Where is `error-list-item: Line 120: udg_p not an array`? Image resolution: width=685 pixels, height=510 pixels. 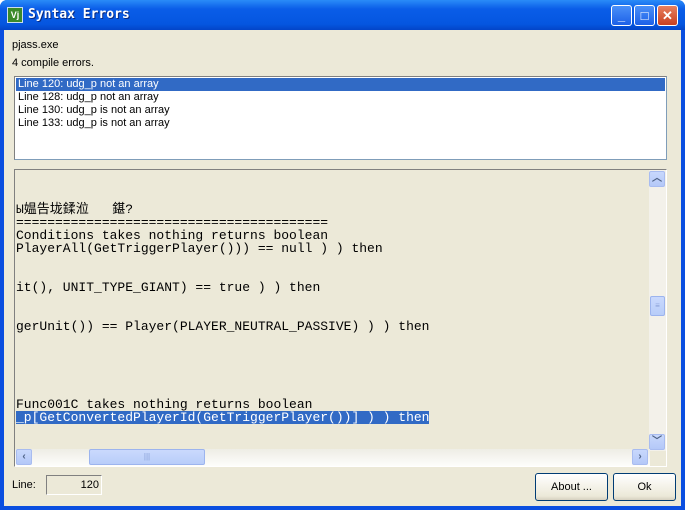 error-list-item: Line 120: udg_p not an array is located at coordinates (340, 84).